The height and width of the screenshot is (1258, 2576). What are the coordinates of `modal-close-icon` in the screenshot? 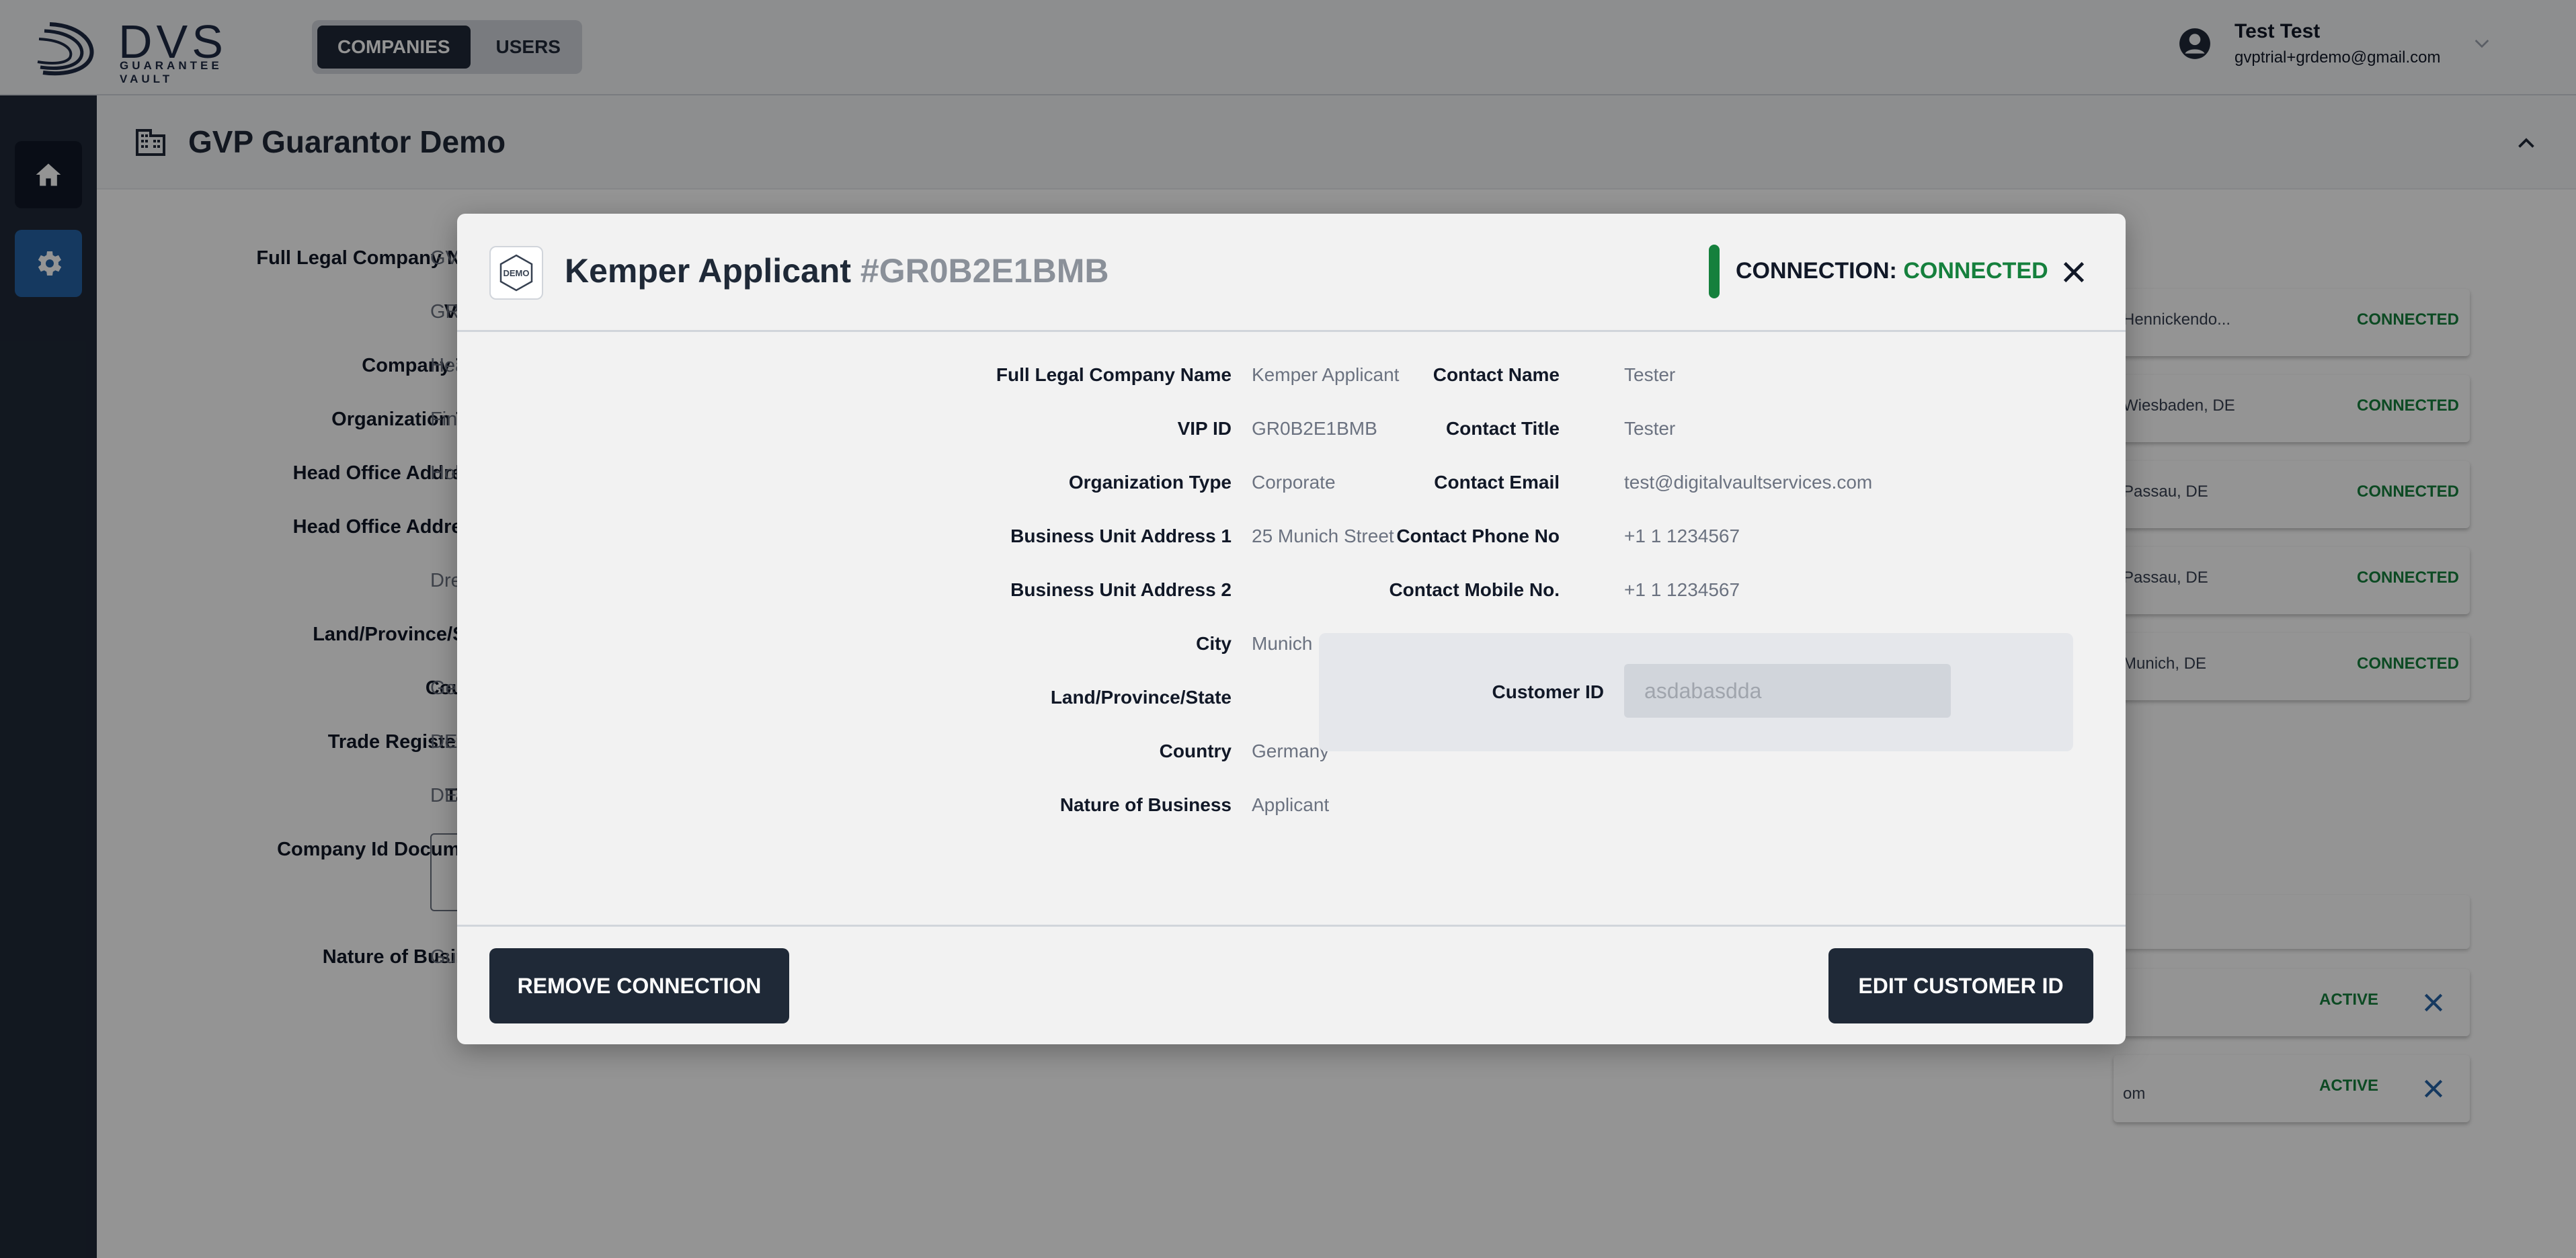 It's located at (2073, 272).